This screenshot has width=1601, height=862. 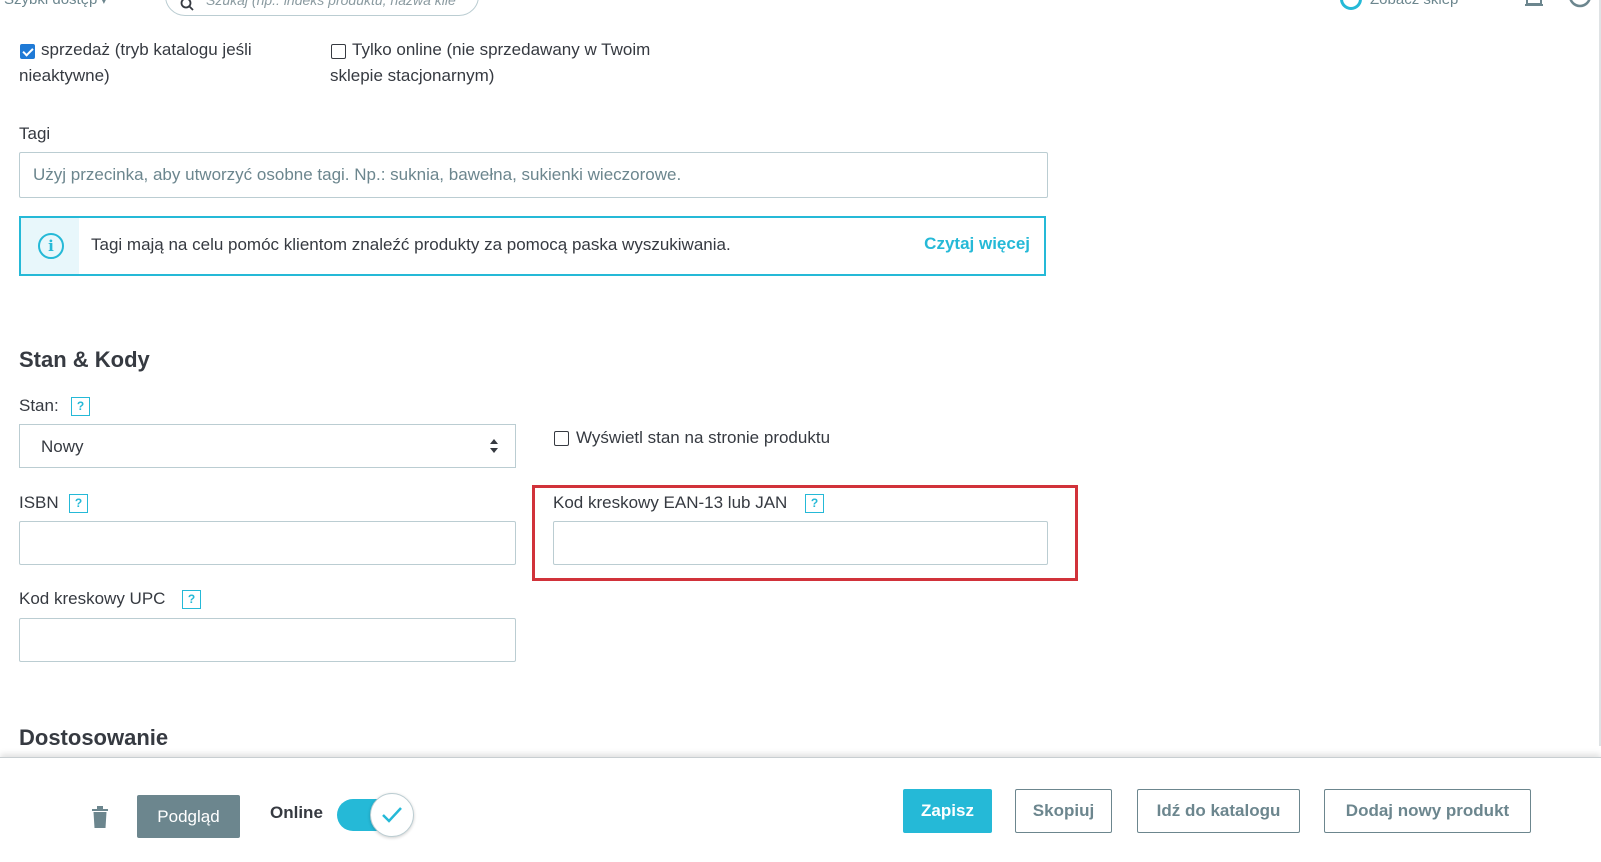 I want to click on header-search-input: Szukaj (np.: indeks produktu, nazwa klie, so click(x=322, y=8).